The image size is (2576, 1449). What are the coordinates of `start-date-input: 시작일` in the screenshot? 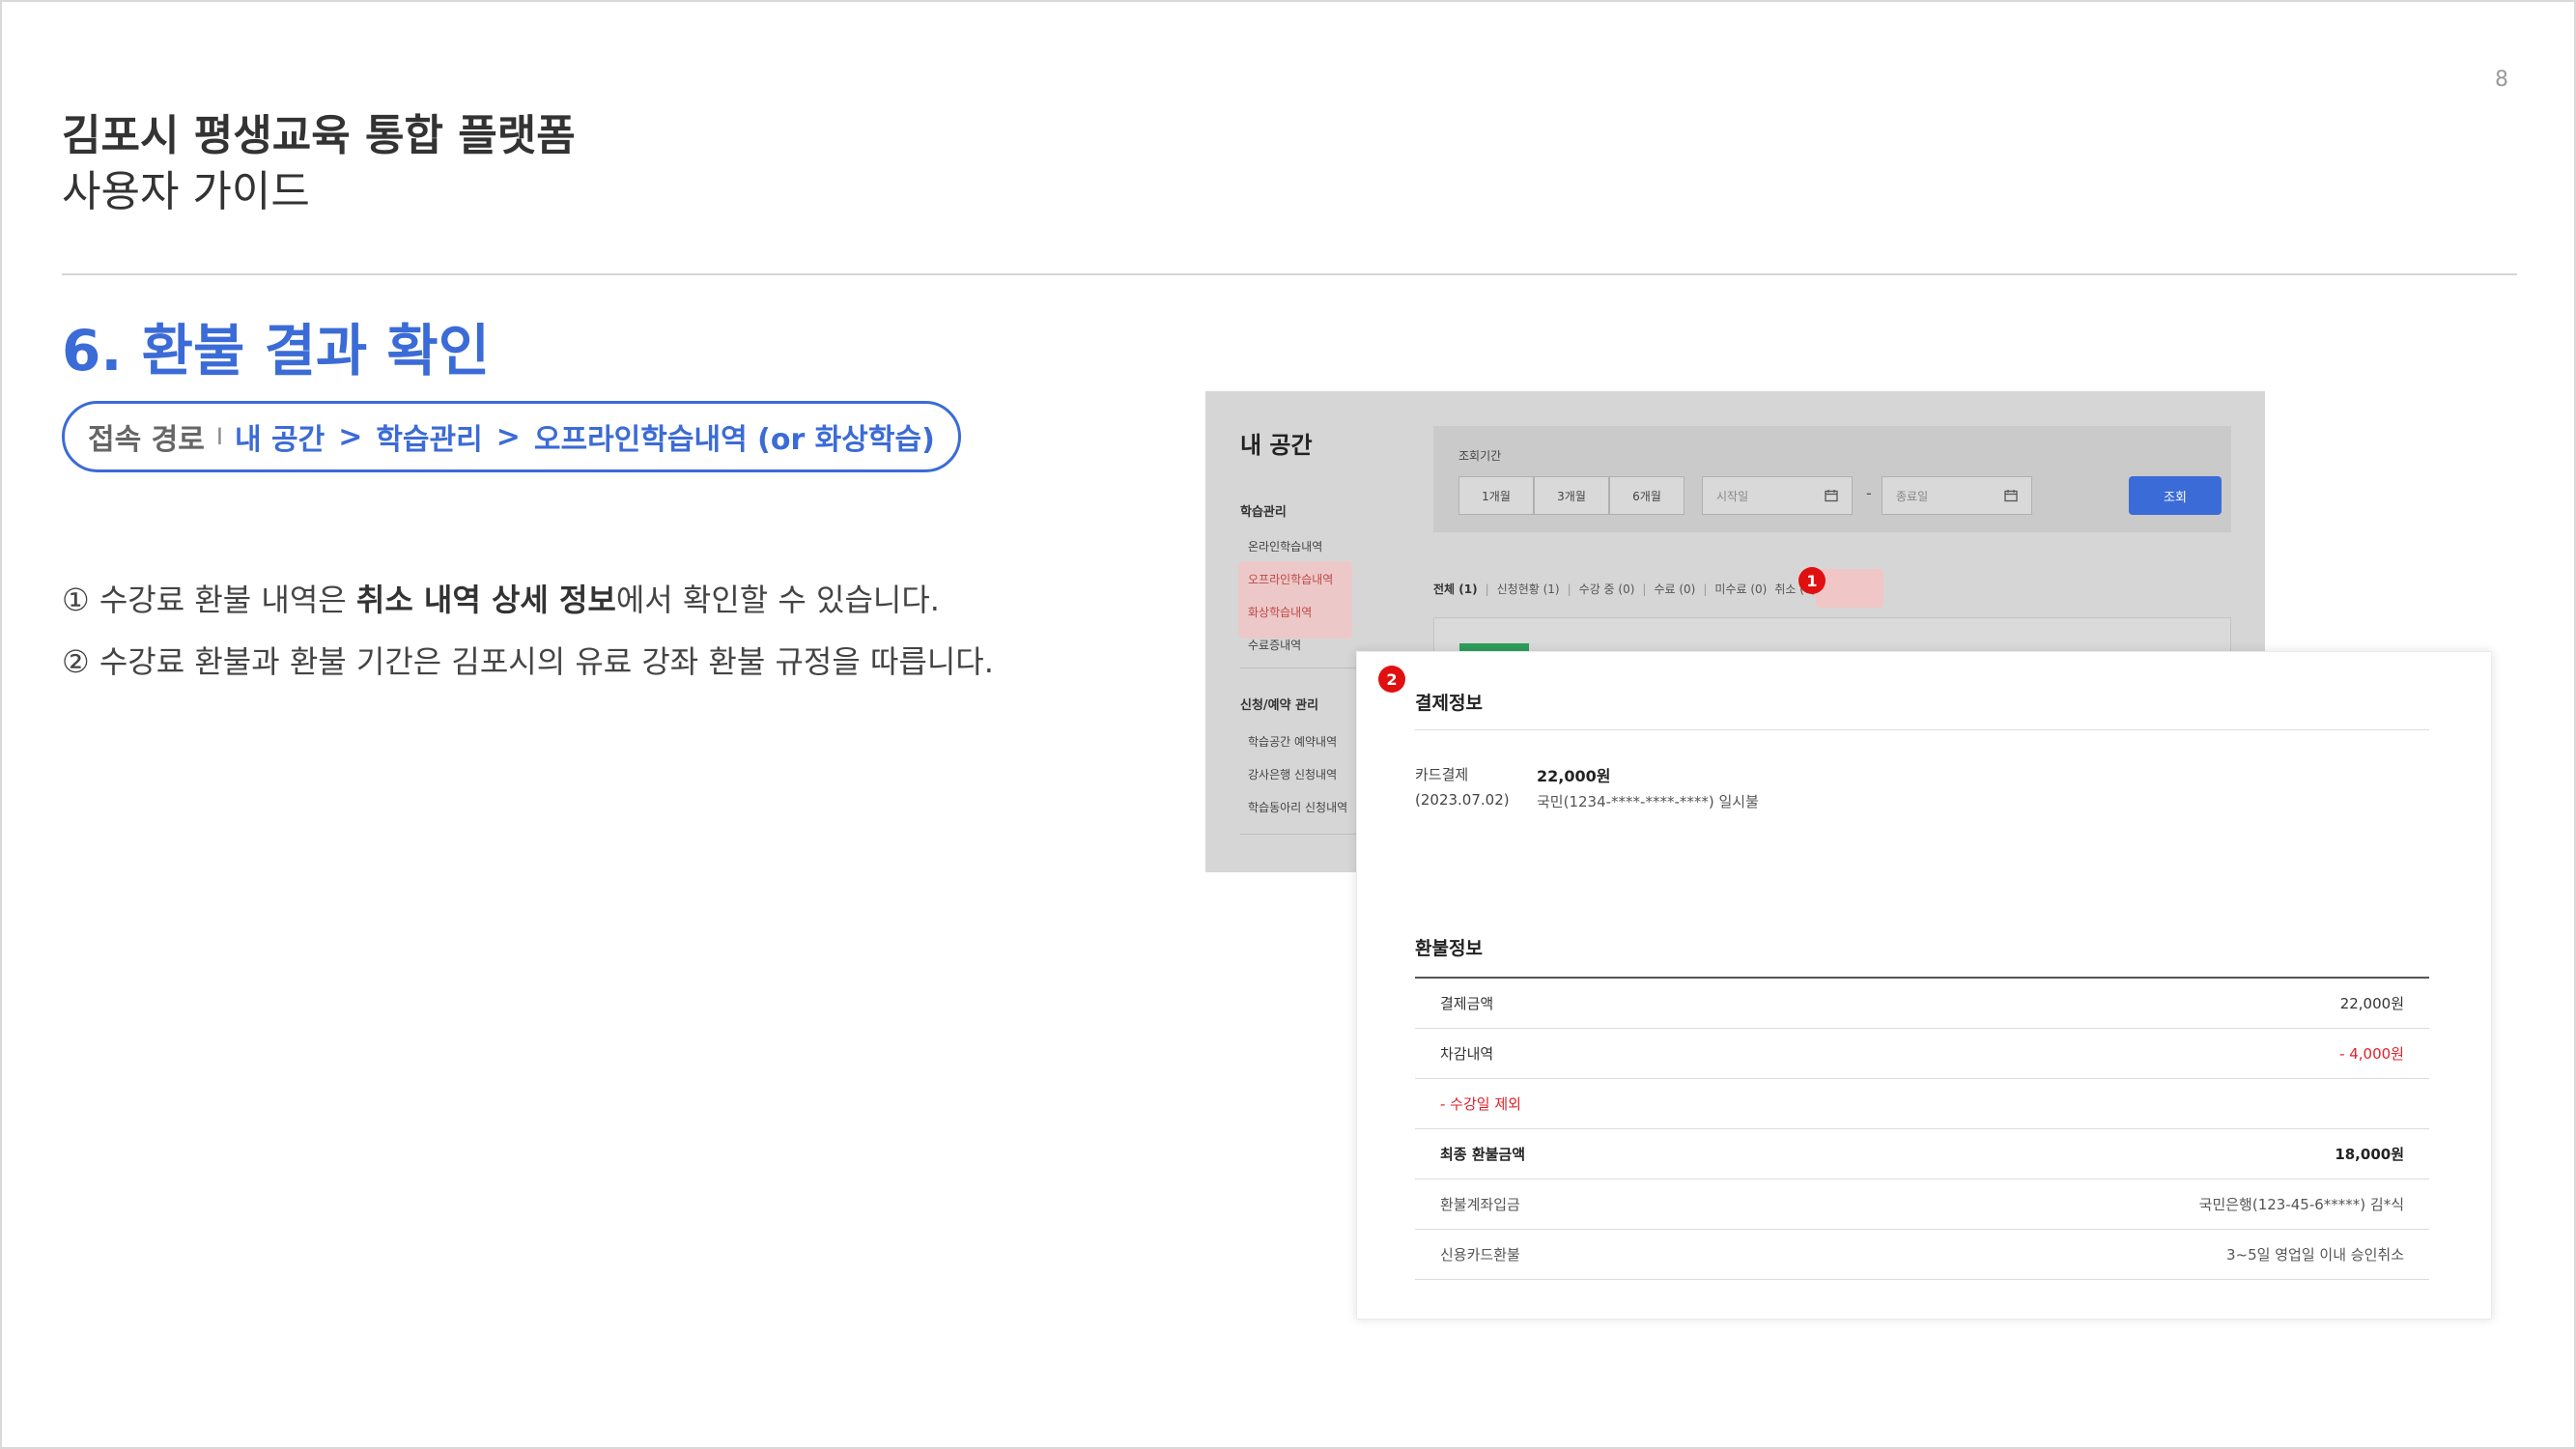 It's located at (1777, 495).